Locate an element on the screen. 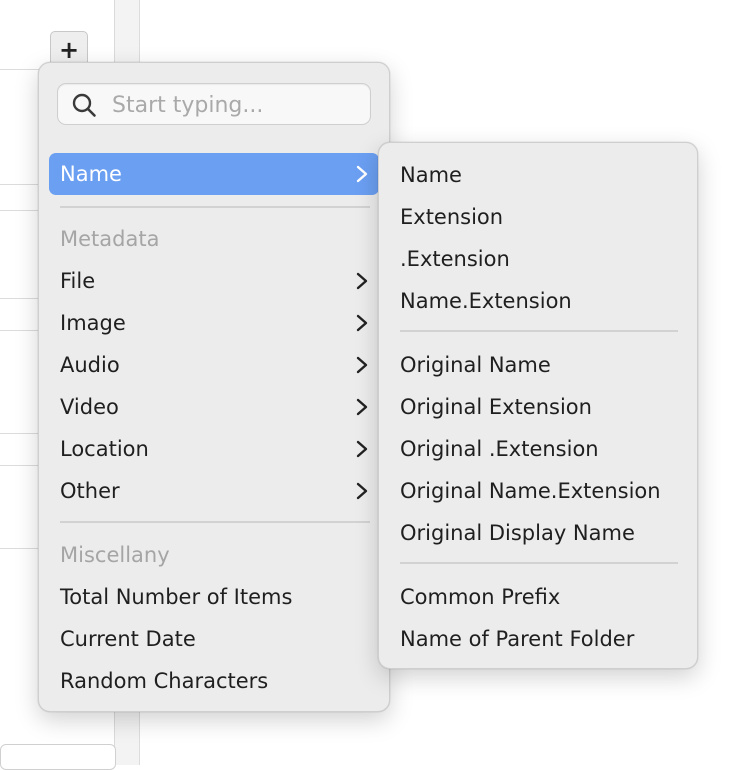 The height and width of the screenshot is (770, 752). bottom-text-field is located at coordinates (58, 757).